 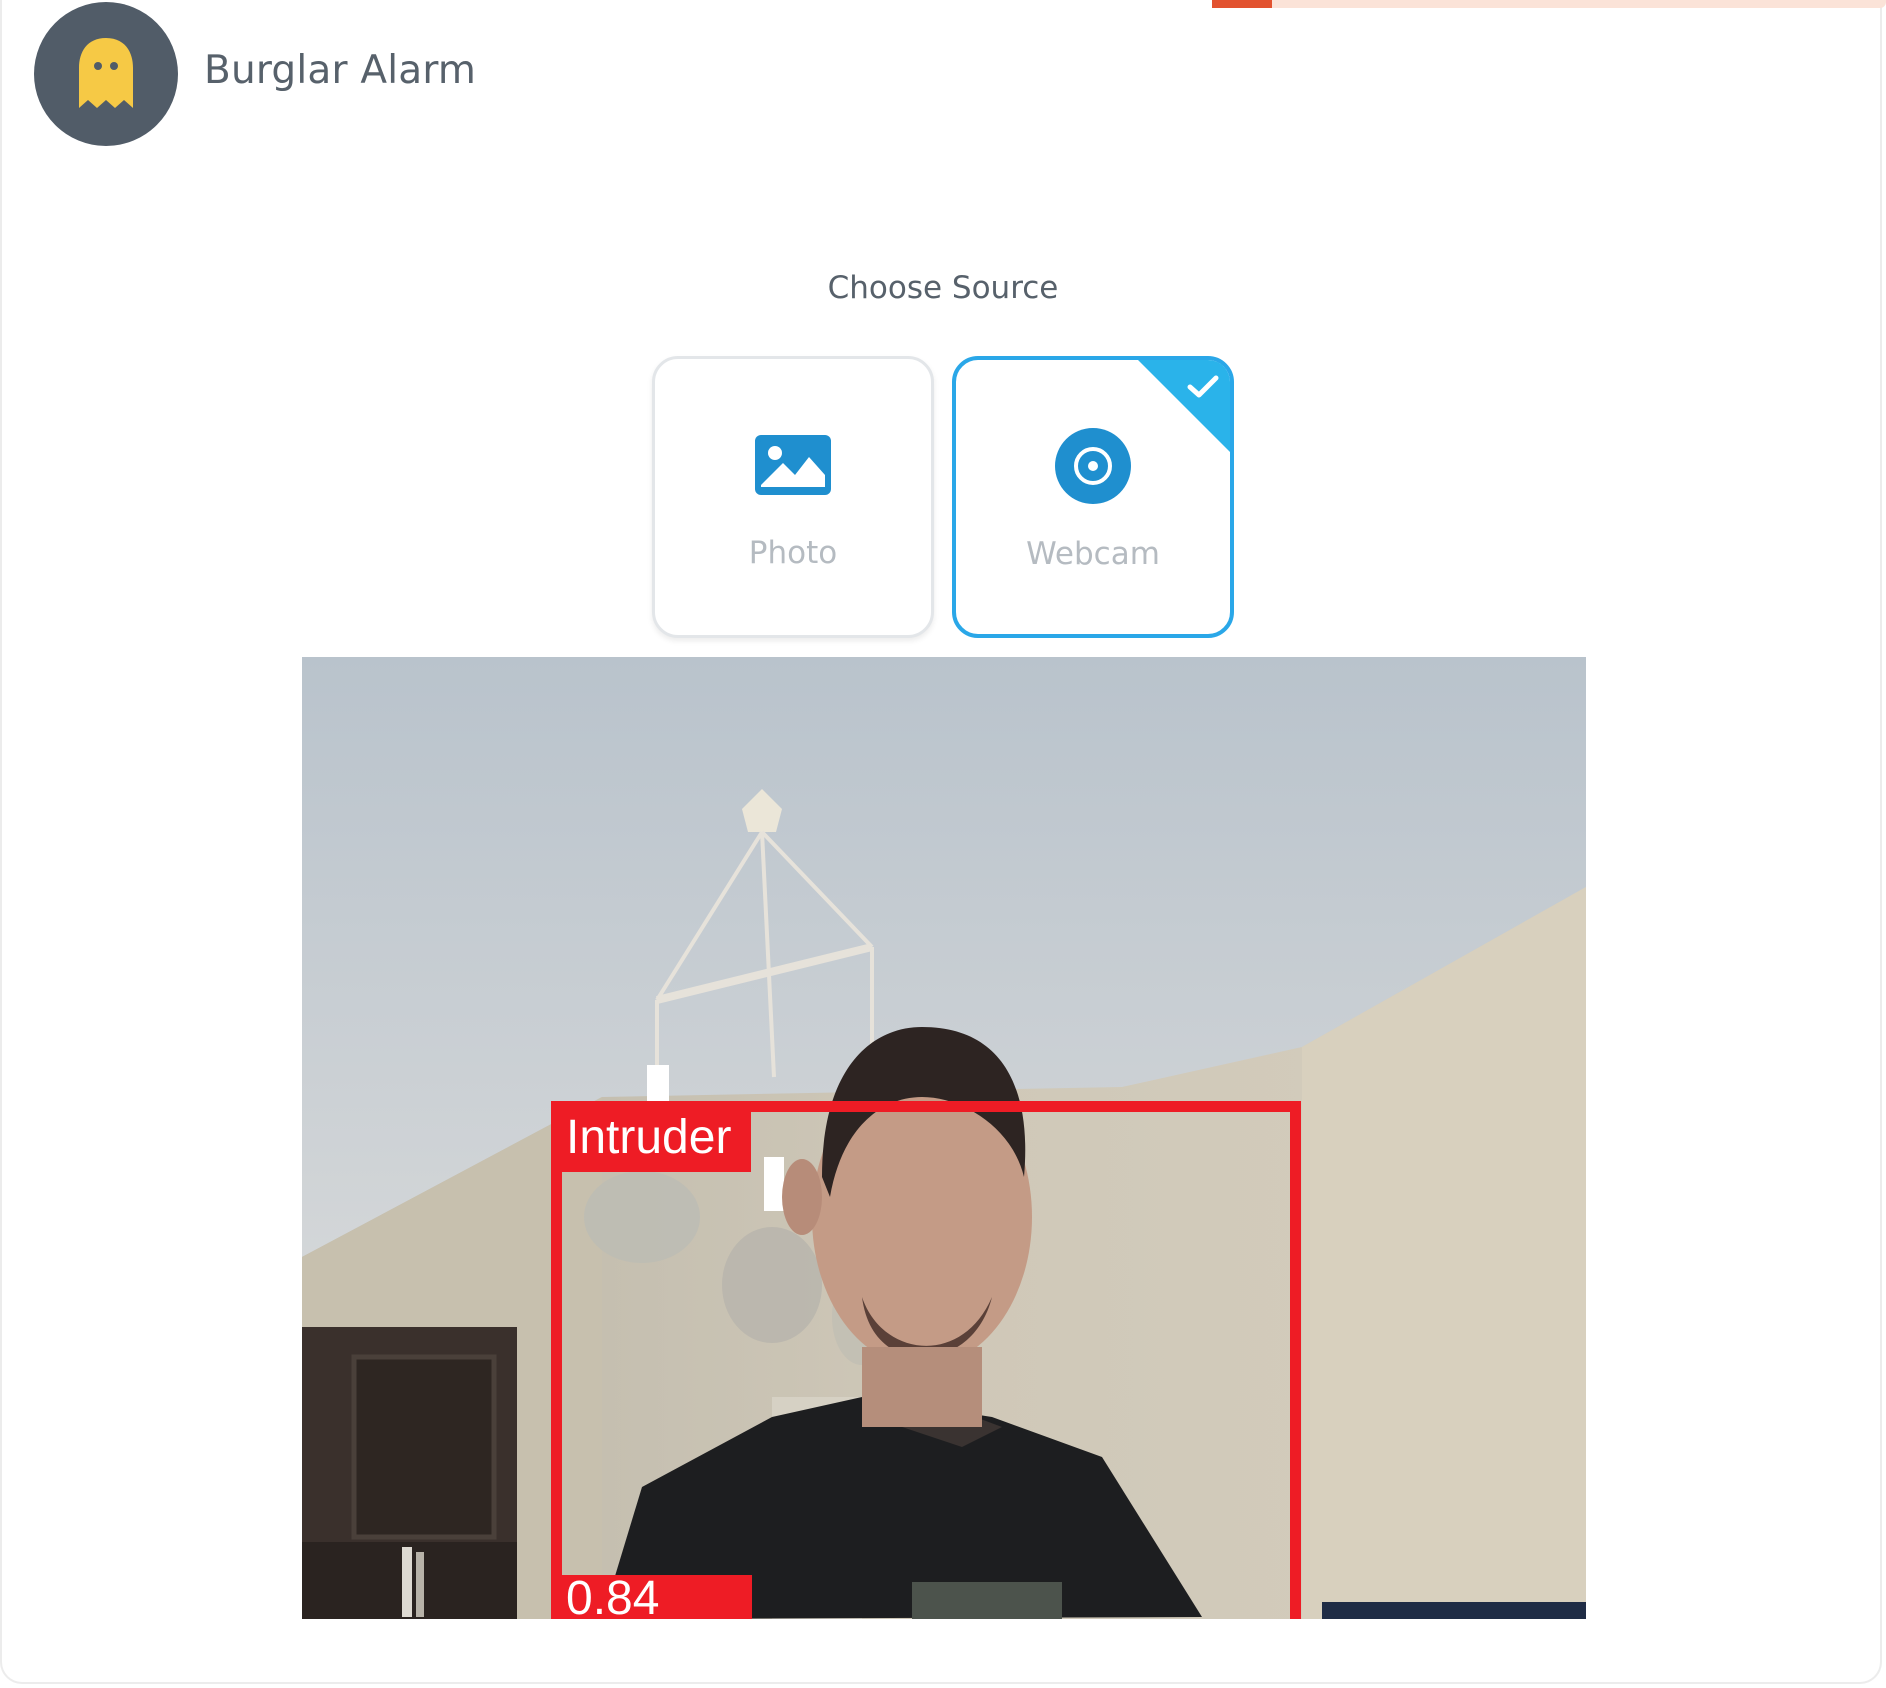 What do you see at coordinates (1203, 386) in the screenshot?
I see `check-icon` at bounding box center [1203, 386].